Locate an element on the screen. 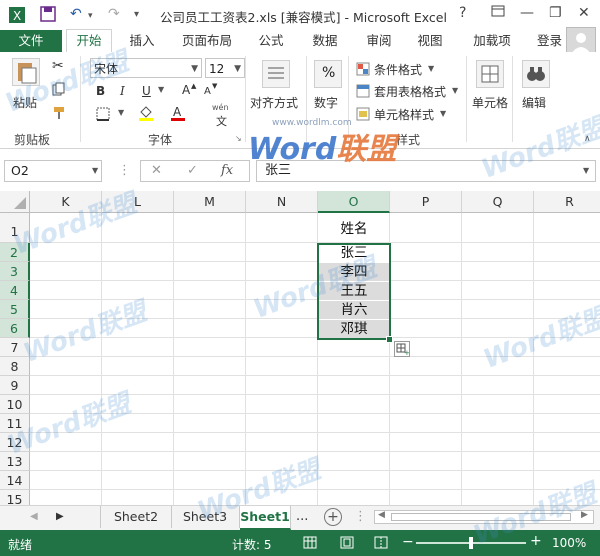 The height and width of the screenshot is (556, 600). row-header: 10 is located at coordinates (15, 404).